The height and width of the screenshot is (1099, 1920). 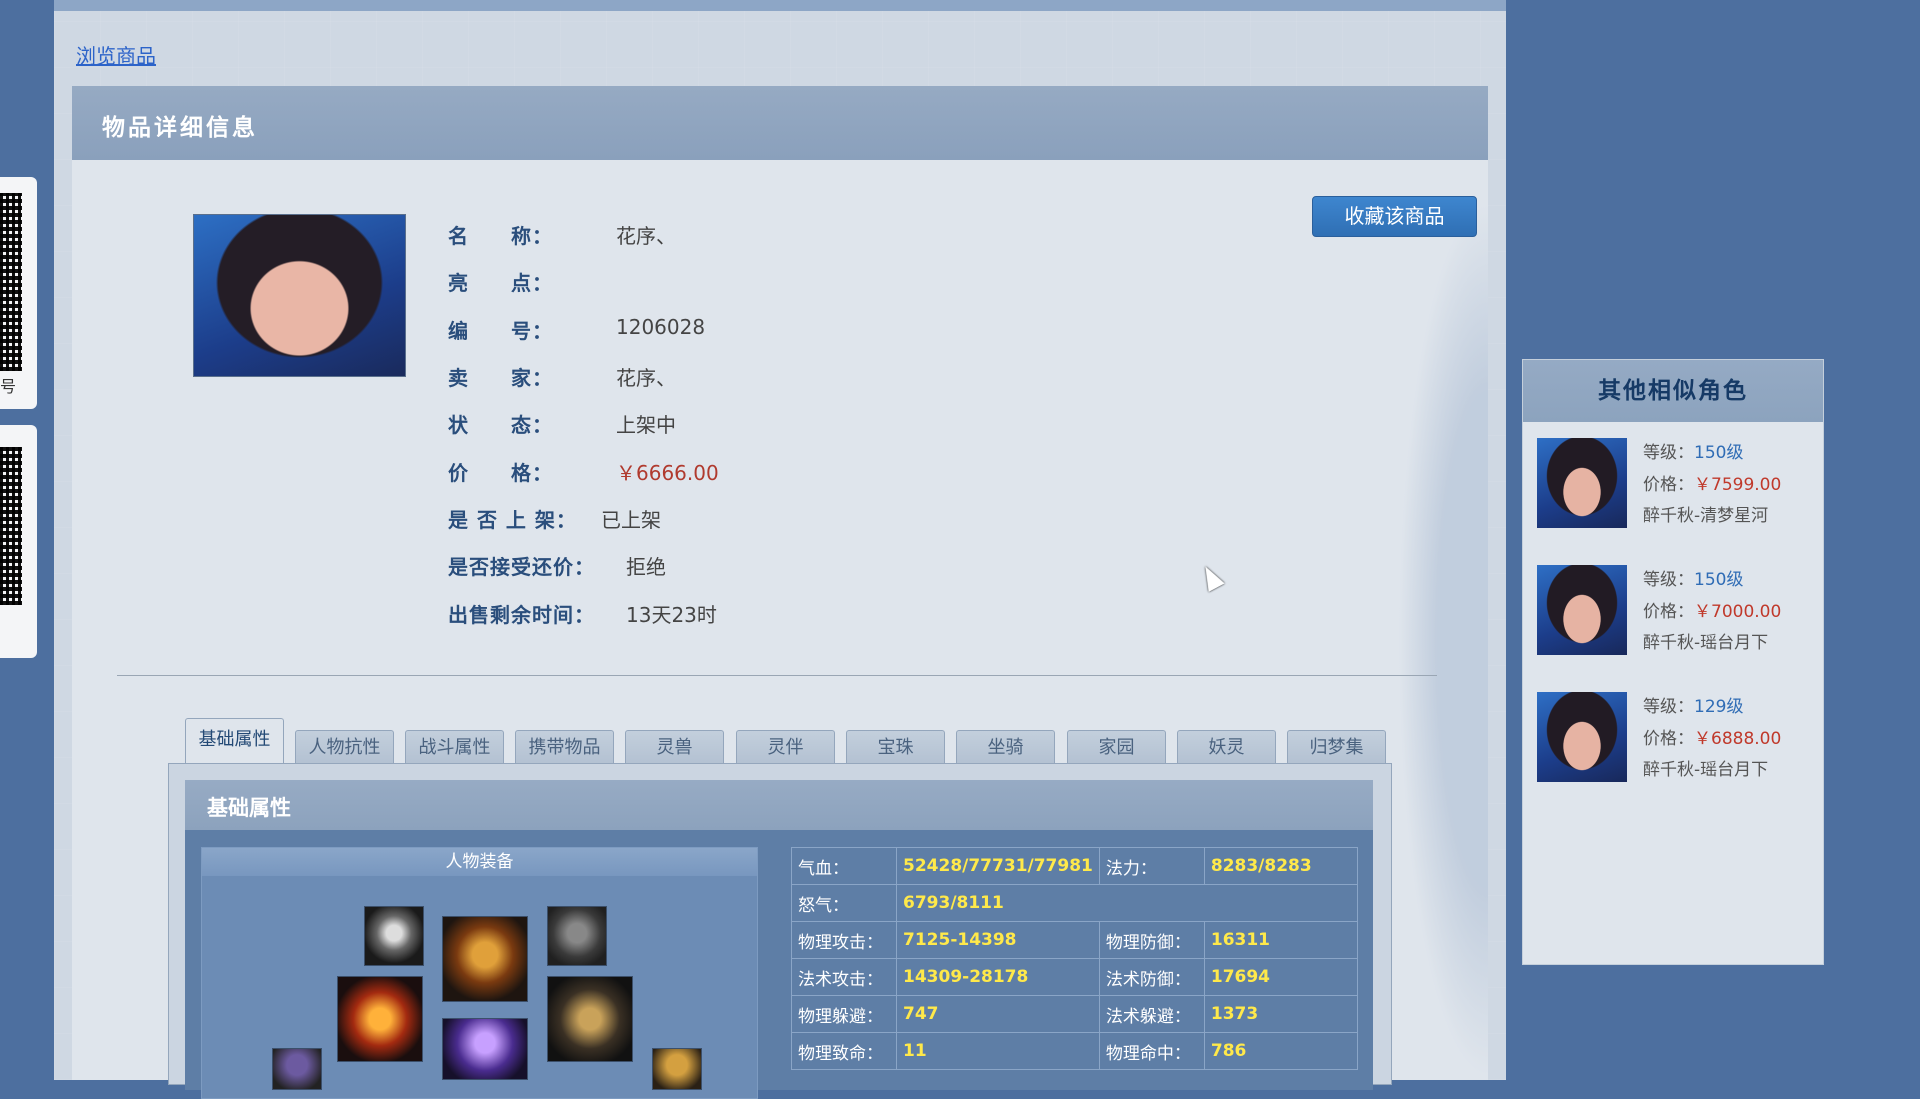 I want to click on similar-role-level: 等级：129级, so click(x=1693, y=704).